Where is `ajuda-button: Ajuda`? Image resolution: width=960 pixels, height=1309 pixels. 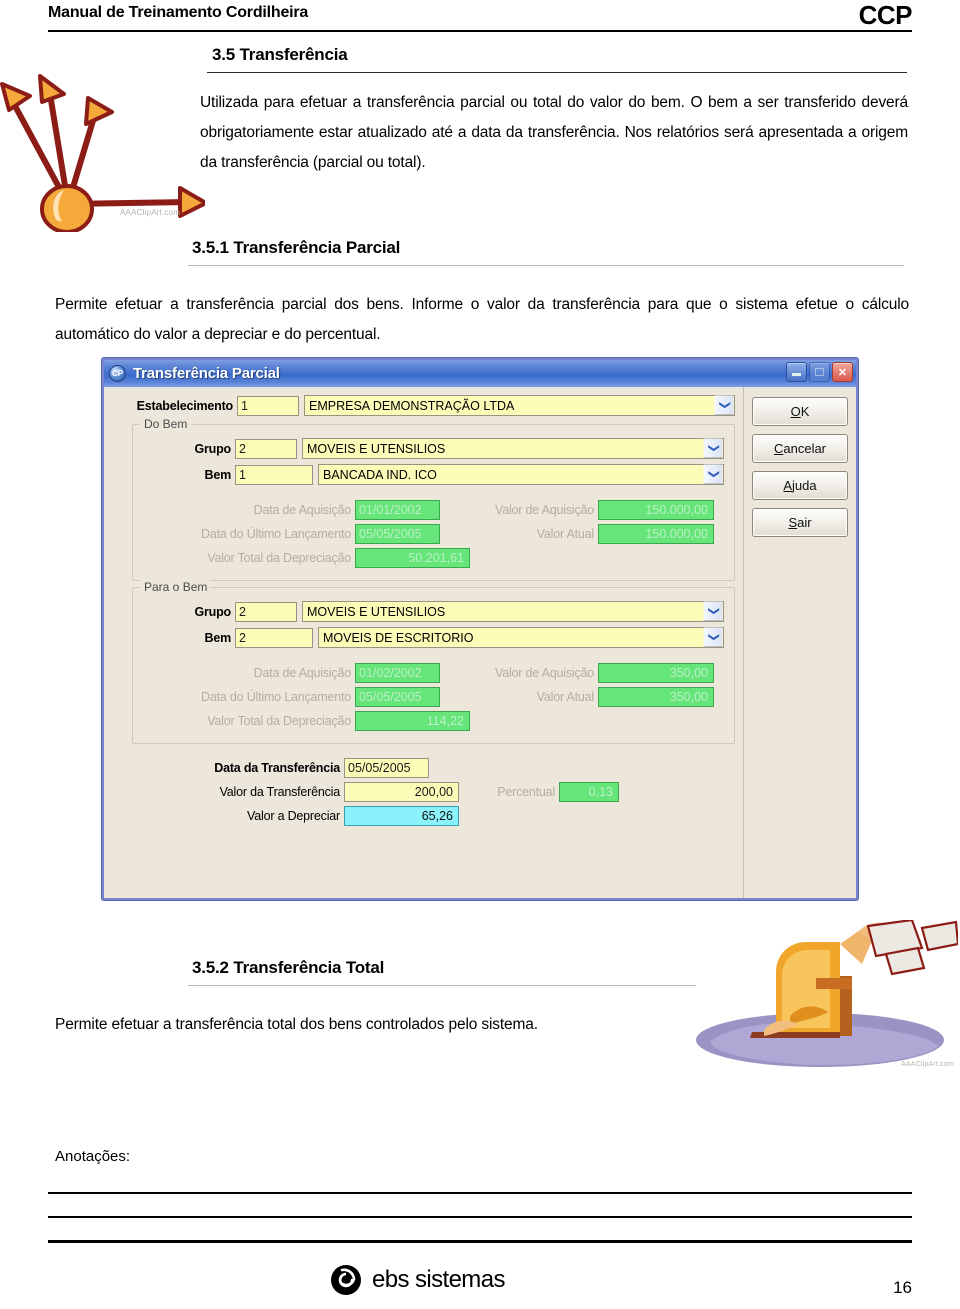
ajuda-button: Ajuda is located at coordinates (800, 485).